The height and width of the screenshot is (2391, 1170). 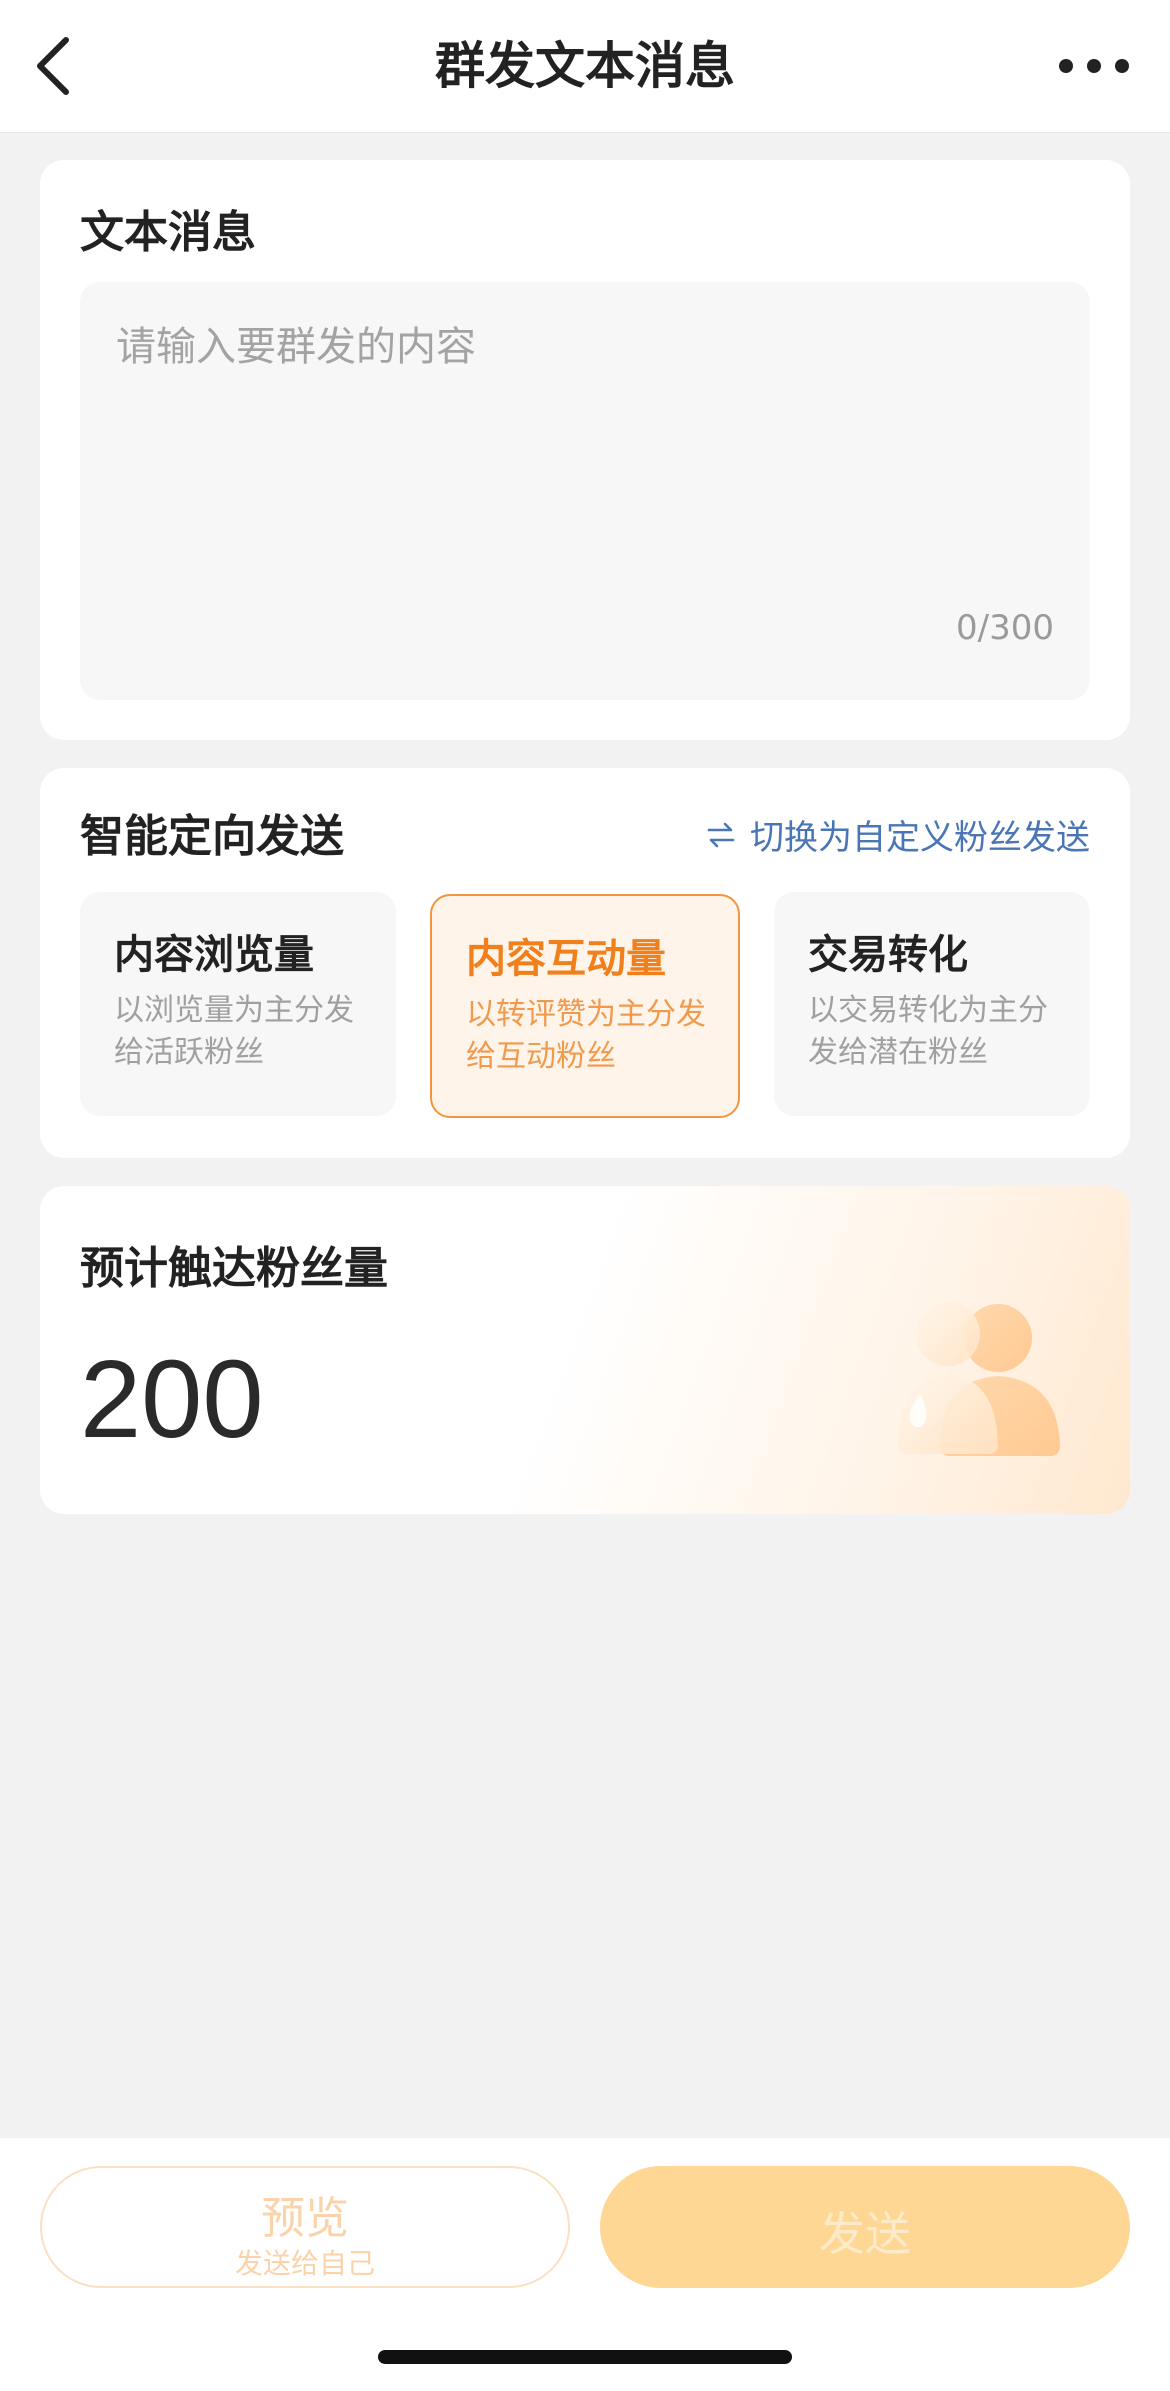 I want to click on estimated-reach-card: 预计触达粉丝量 200, so click(x=585, y=1350).